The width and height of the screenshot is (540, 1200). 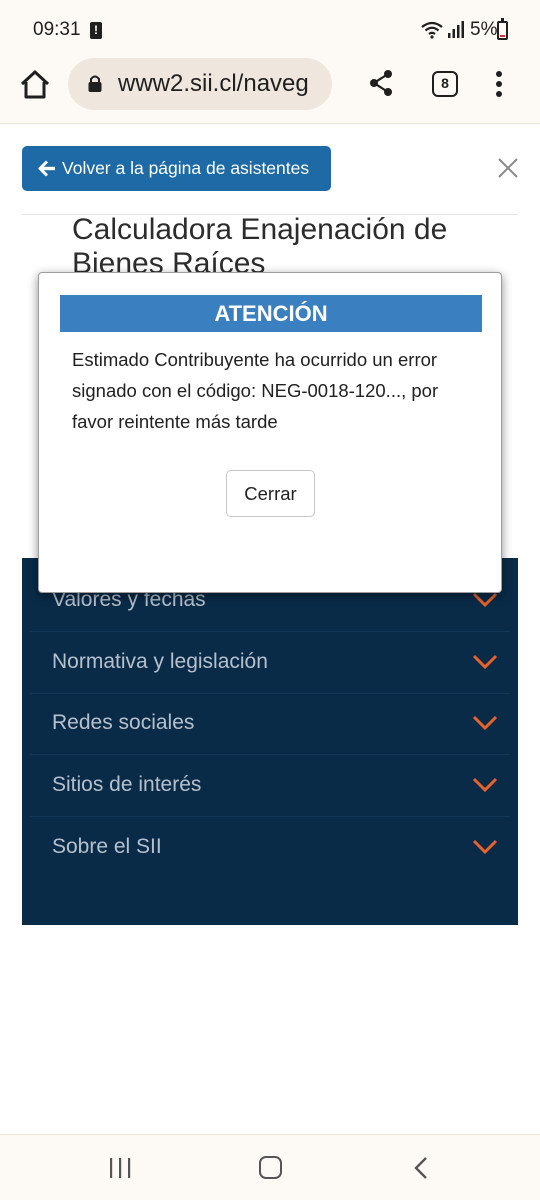 I want to click on close-dialog-button: Cerrar, so click(x=270, y=493).